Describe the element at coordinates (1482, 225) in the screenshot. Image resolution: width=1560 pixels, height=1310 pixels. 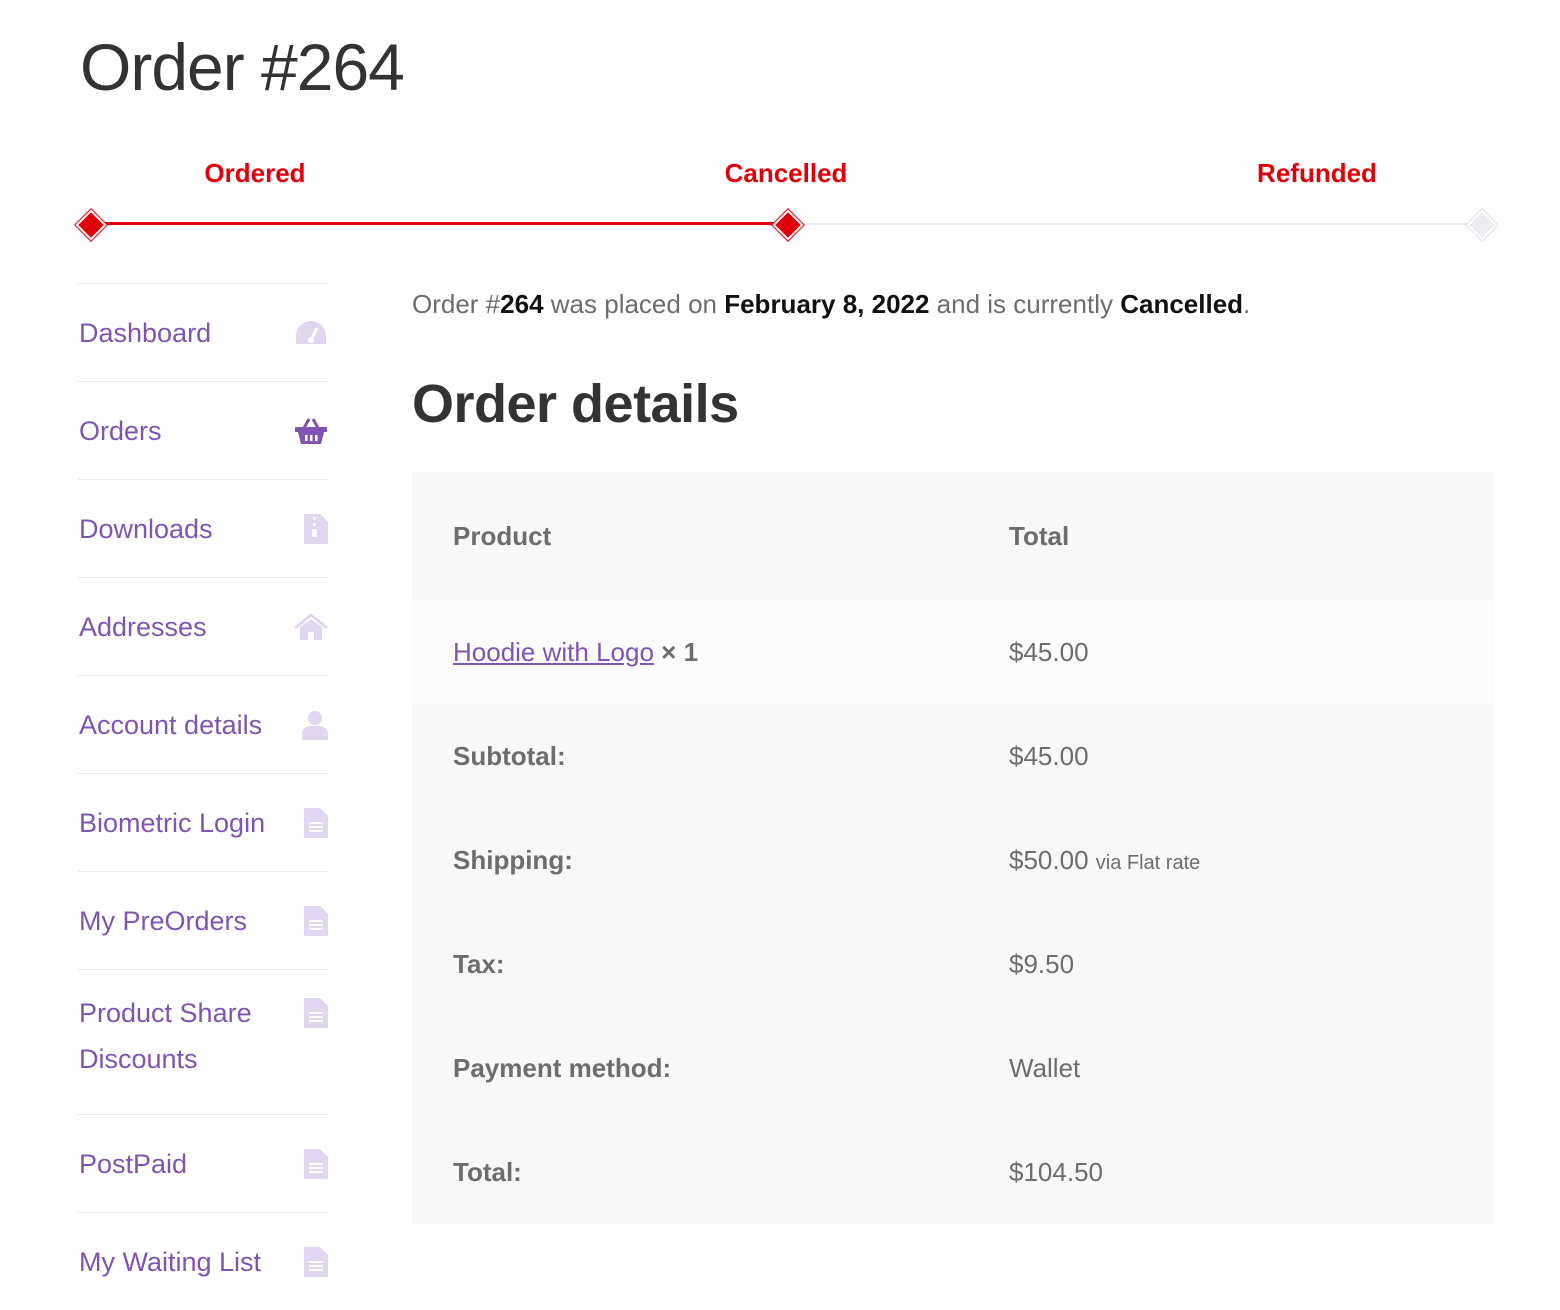
I see `step-marker-refunded` at that location.